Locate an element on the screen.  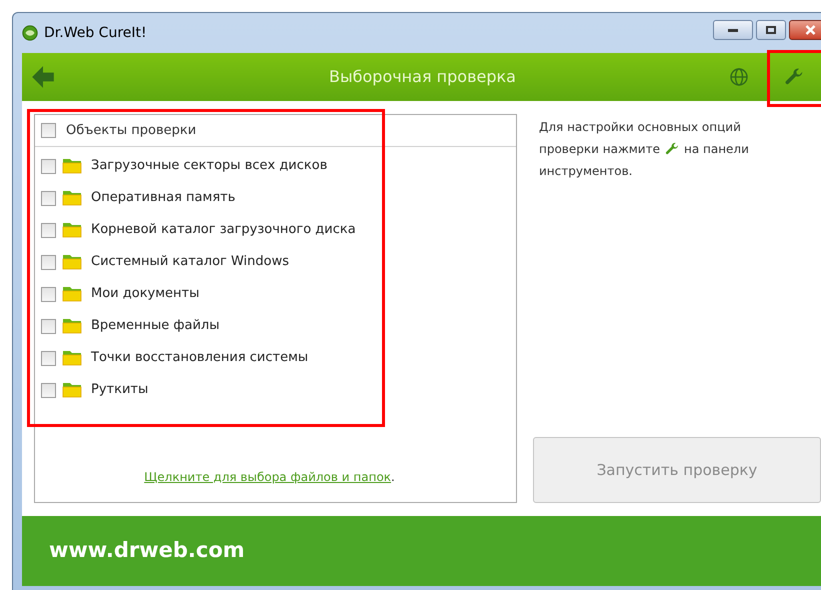
header-title: Выборочная проверка is located at coordinates (422, 77).